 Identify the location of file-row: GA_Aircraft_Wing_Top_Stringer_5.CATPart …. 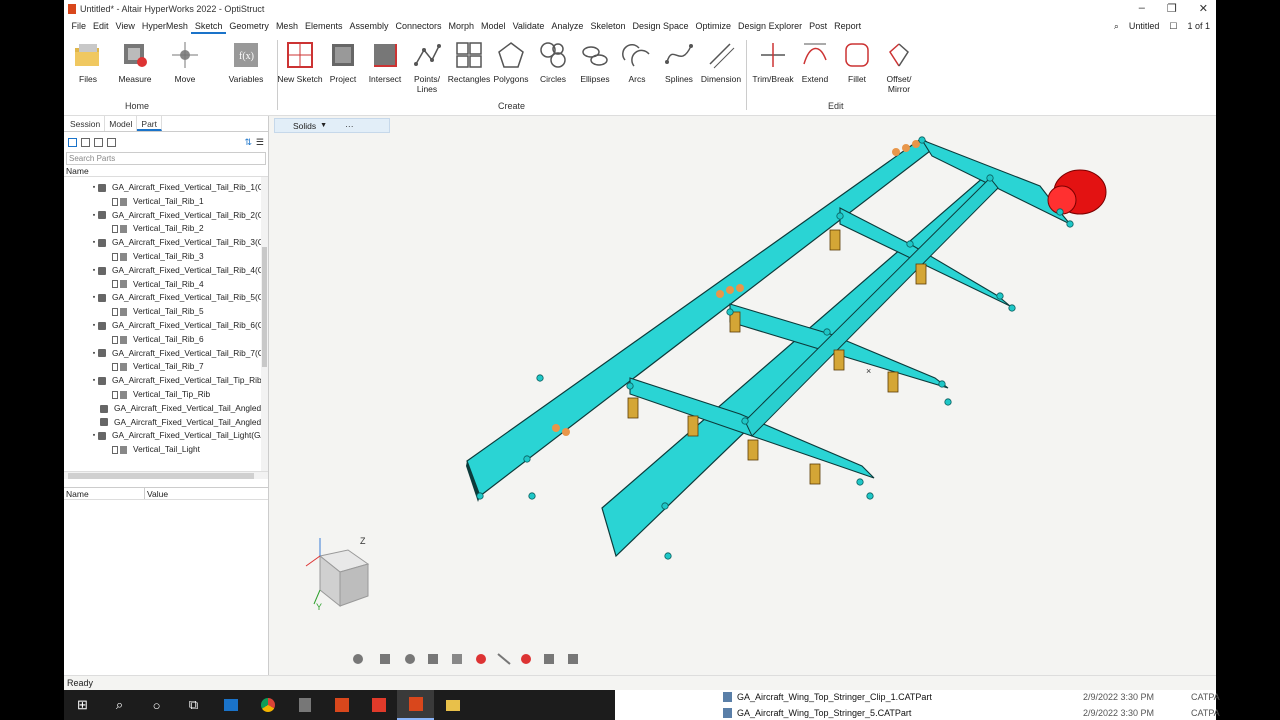
(971, 713).